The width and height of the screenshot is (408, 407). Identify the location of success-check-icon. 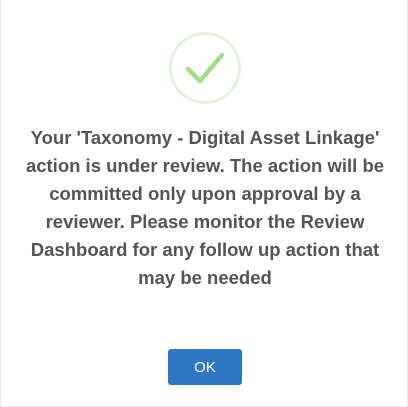
(205, 68).